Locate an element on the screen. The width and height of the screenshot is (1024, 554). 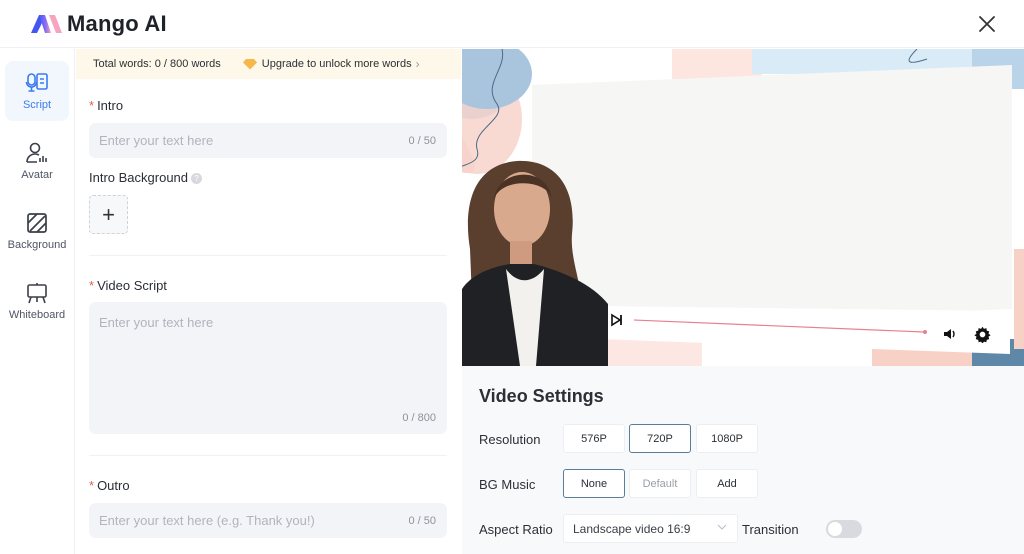
gear-icon is located at coordinates (982, 334).